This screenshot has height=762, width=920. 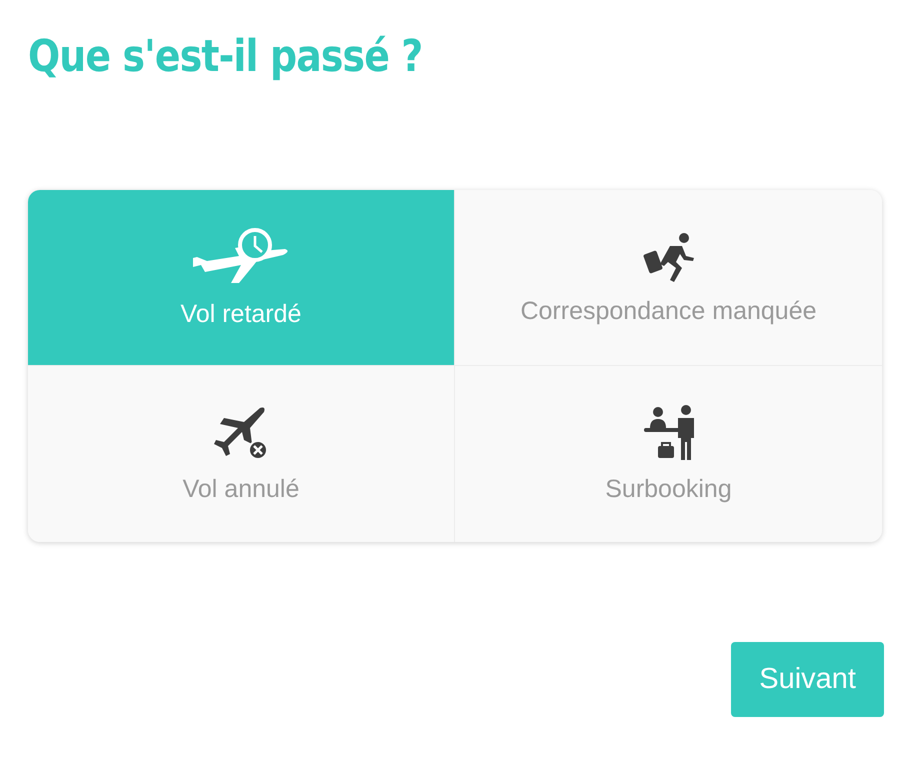 I want to click on option-tile: Correspondance manquée, so click(x=668, y=278).